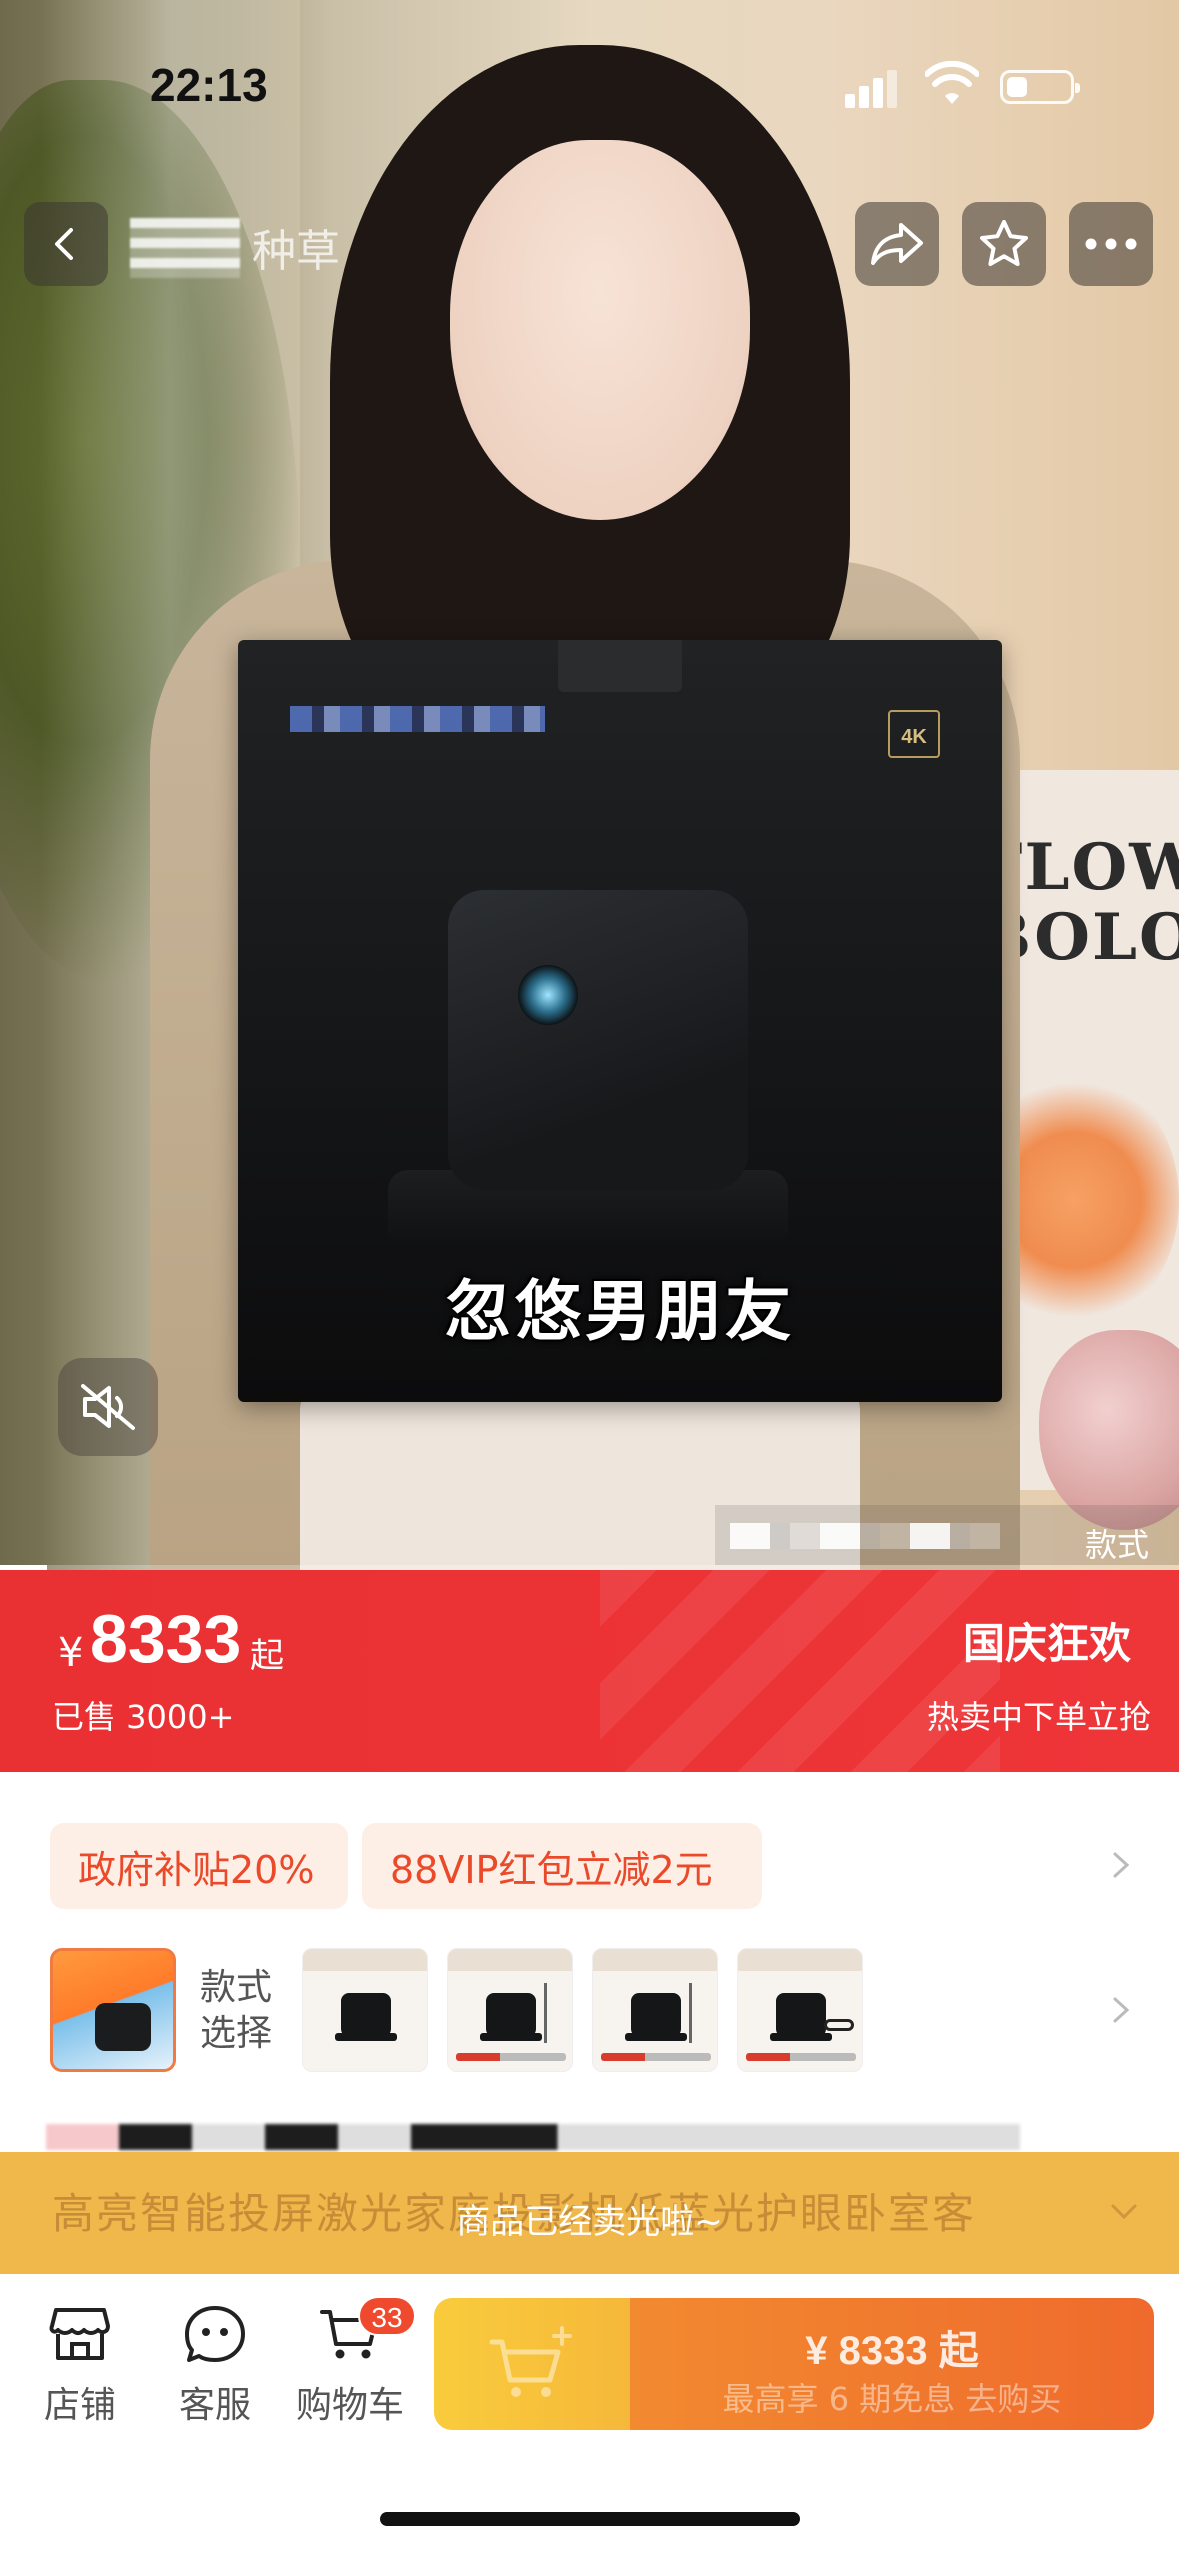  What do you see at coordinates (589, 75) in the screenshot?
I see `status-bar: 22:13` at bounding box center [589, 75].